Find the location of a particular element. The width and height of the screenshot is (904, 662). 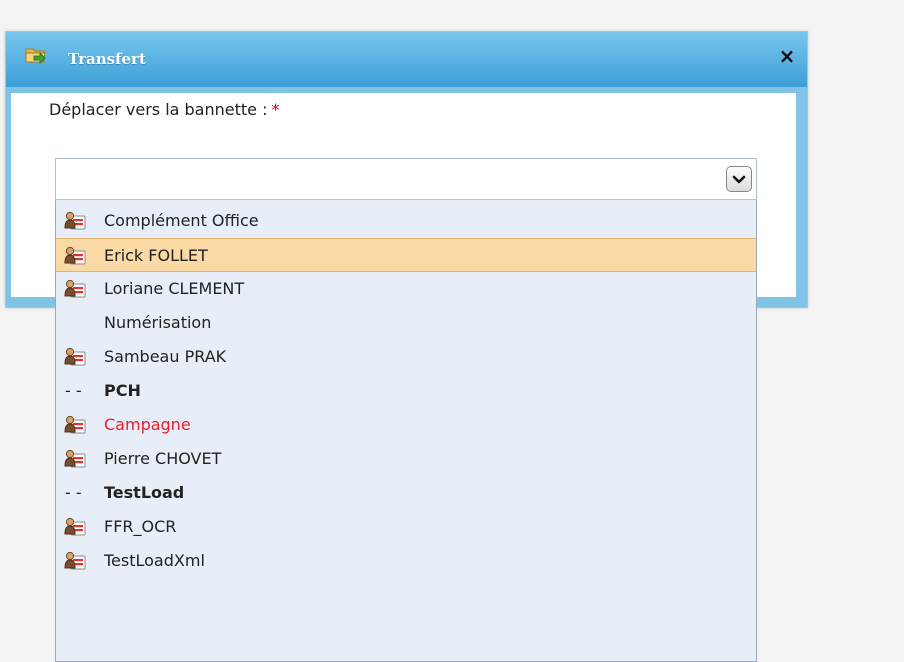

dropdown-option-label: Loriane CLEMENT is located at coordinates (174, 288).